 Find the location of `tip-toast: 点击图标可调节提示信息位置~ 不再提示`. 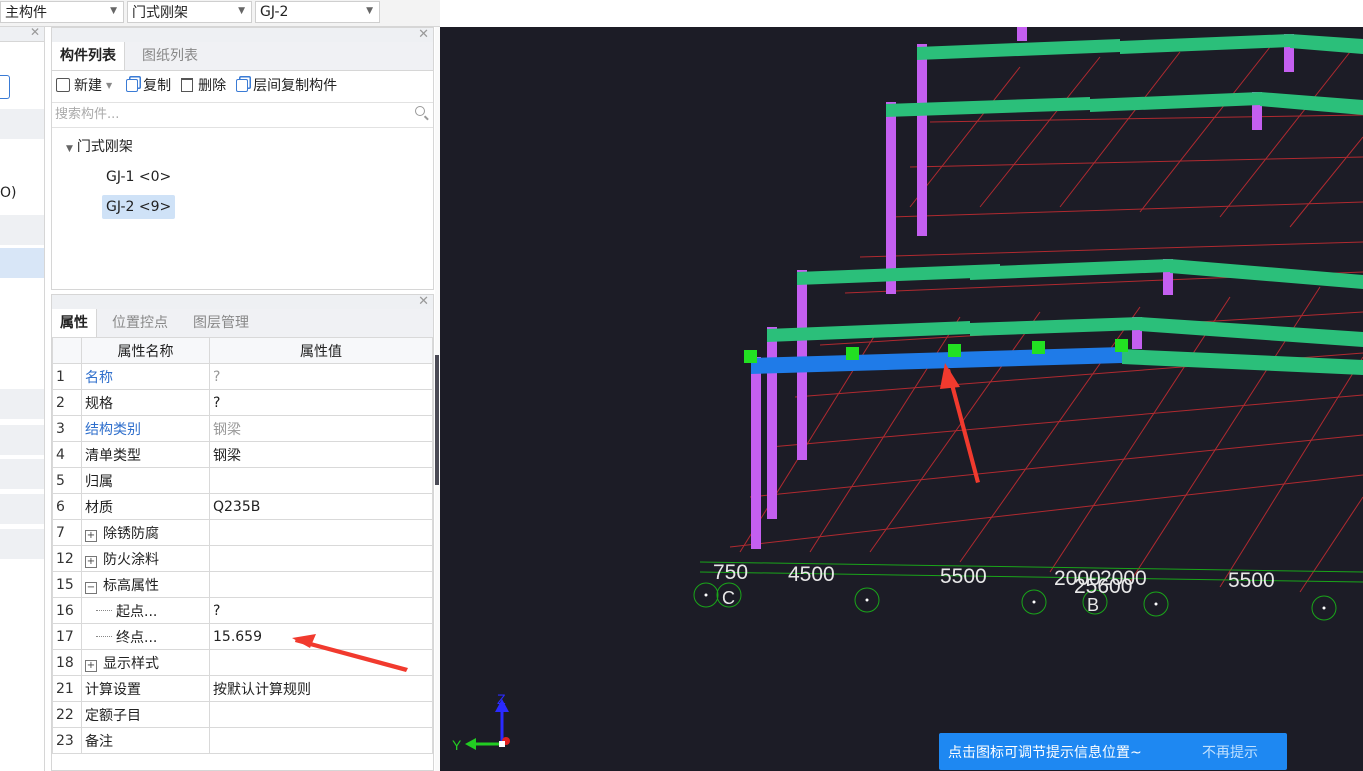

tip-toast: 点击图标可调节提示信息位置~ 不再提示 is located at coordinates (1113, 751).